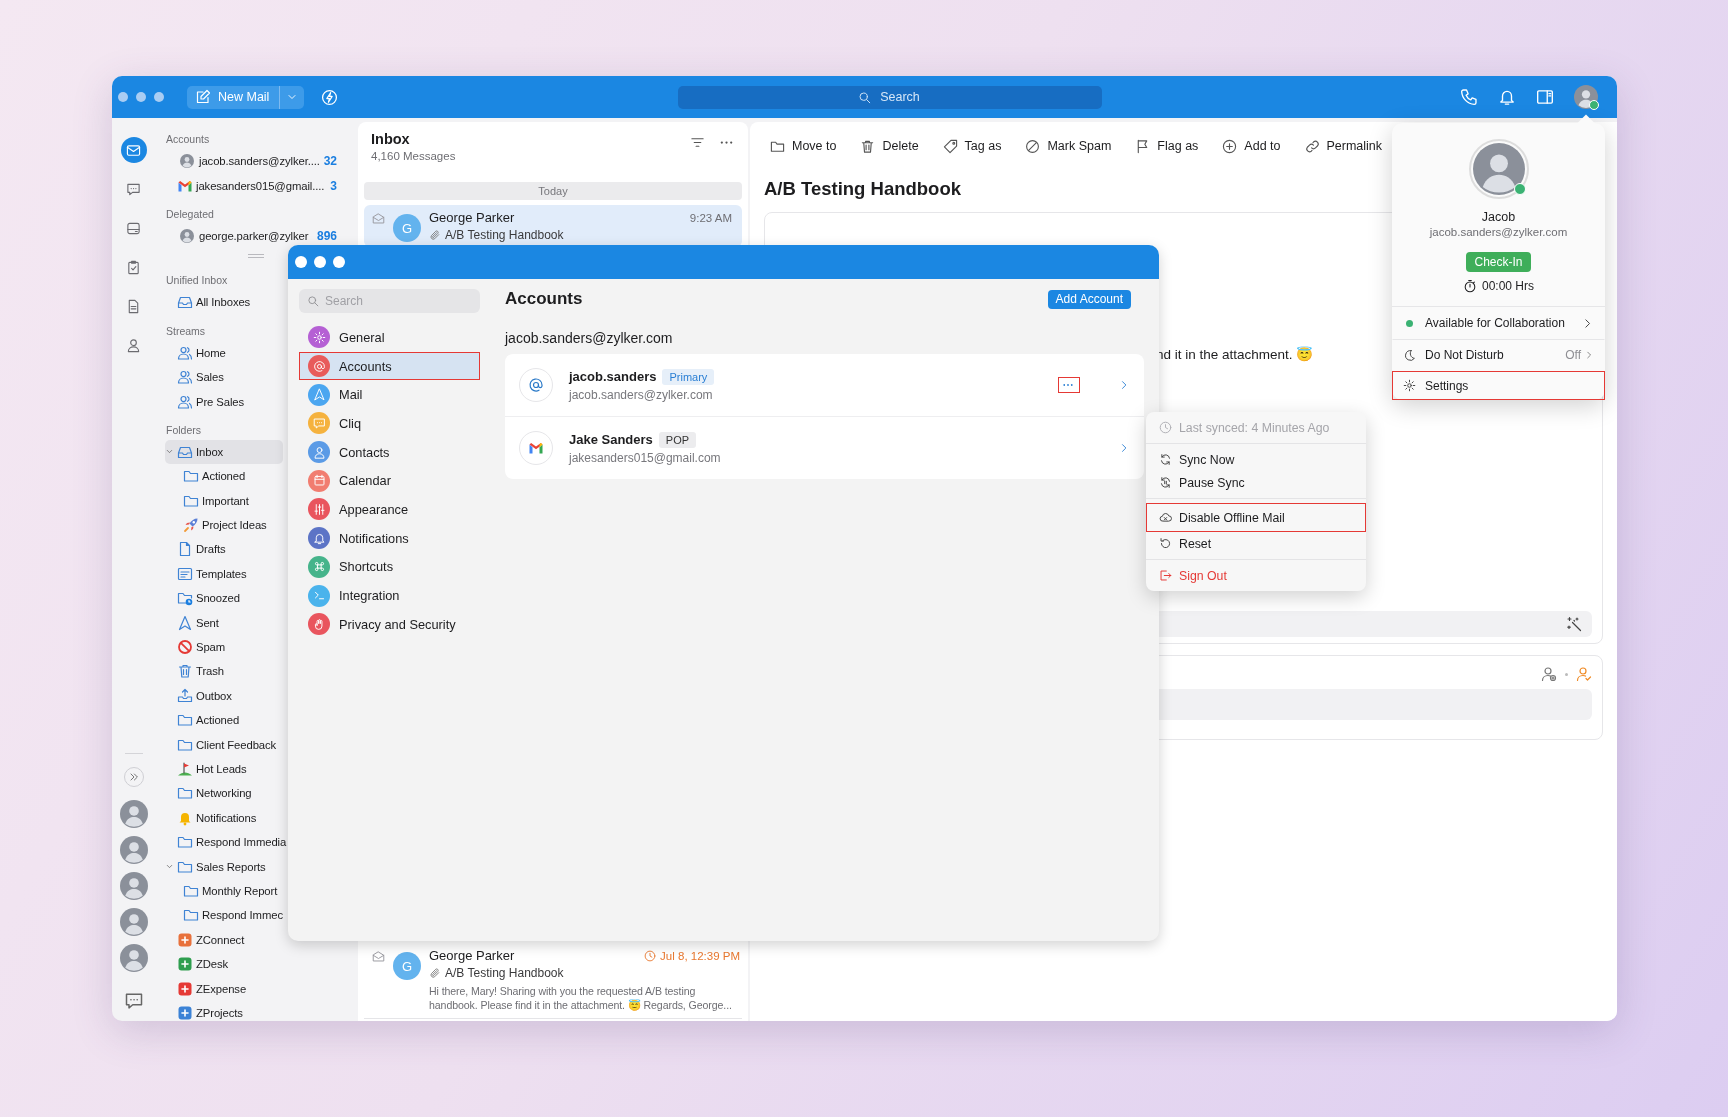 This screenshot has height=1117, width=1728. Describe the element at coordinates (1256, 543) in the screenshot. I see `menu-item: Reset` at that location.